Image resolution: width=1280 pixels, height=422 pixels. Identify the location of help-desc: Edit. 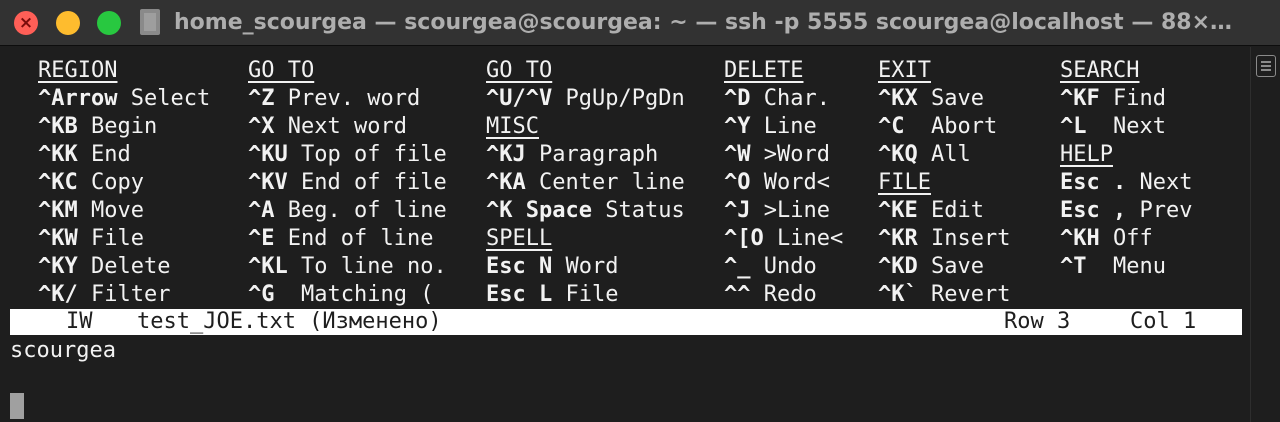
(950, 210).